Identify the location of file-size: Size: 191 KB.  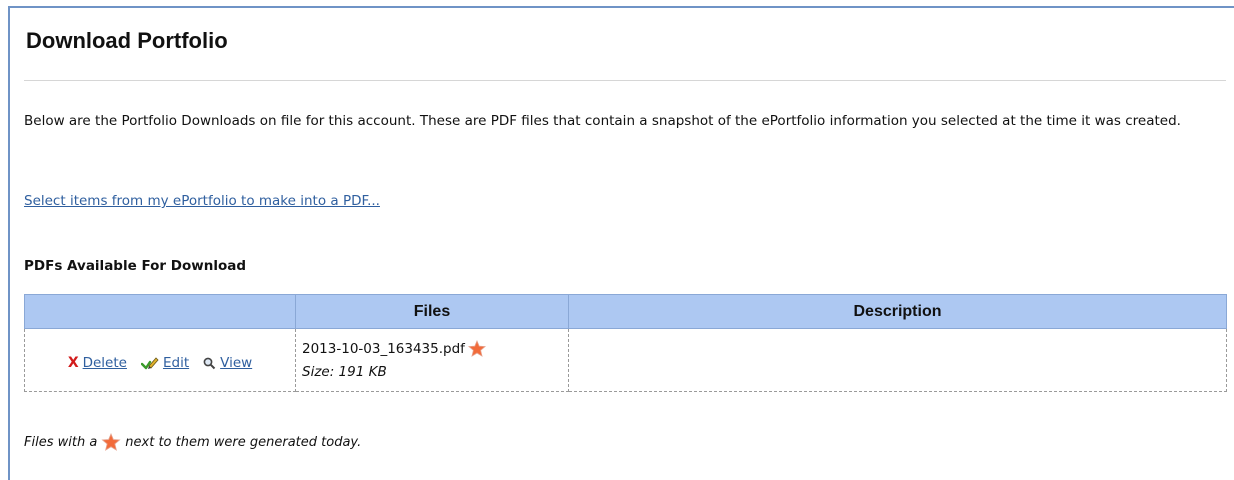
(344, 372).